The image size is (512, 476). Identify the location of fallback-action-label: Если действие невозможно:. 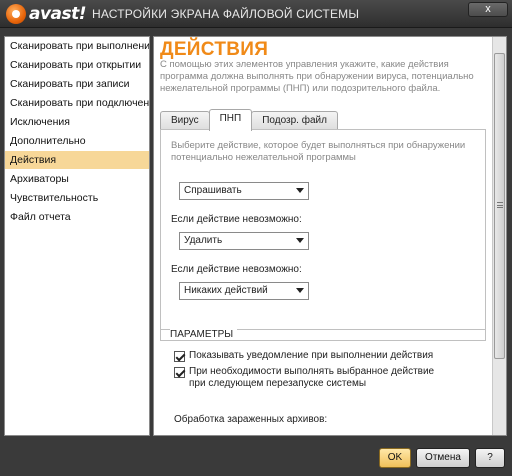
(236, 219).